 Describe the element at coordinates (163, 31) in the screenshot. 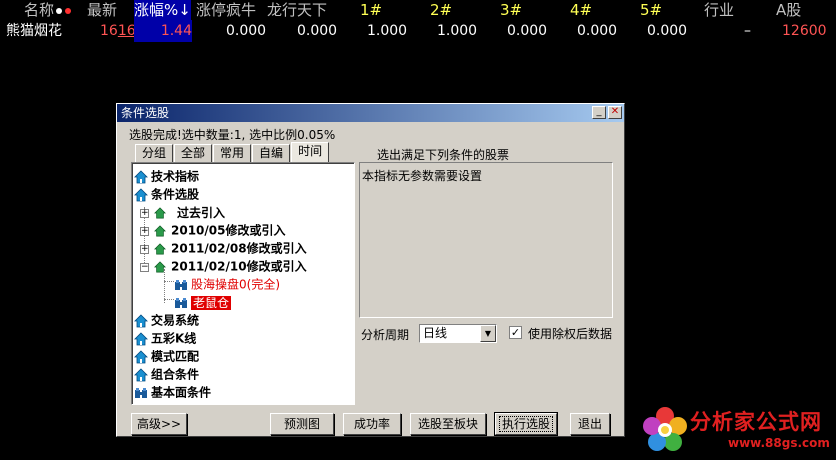

I see `stock-change: 1.44` at that location.